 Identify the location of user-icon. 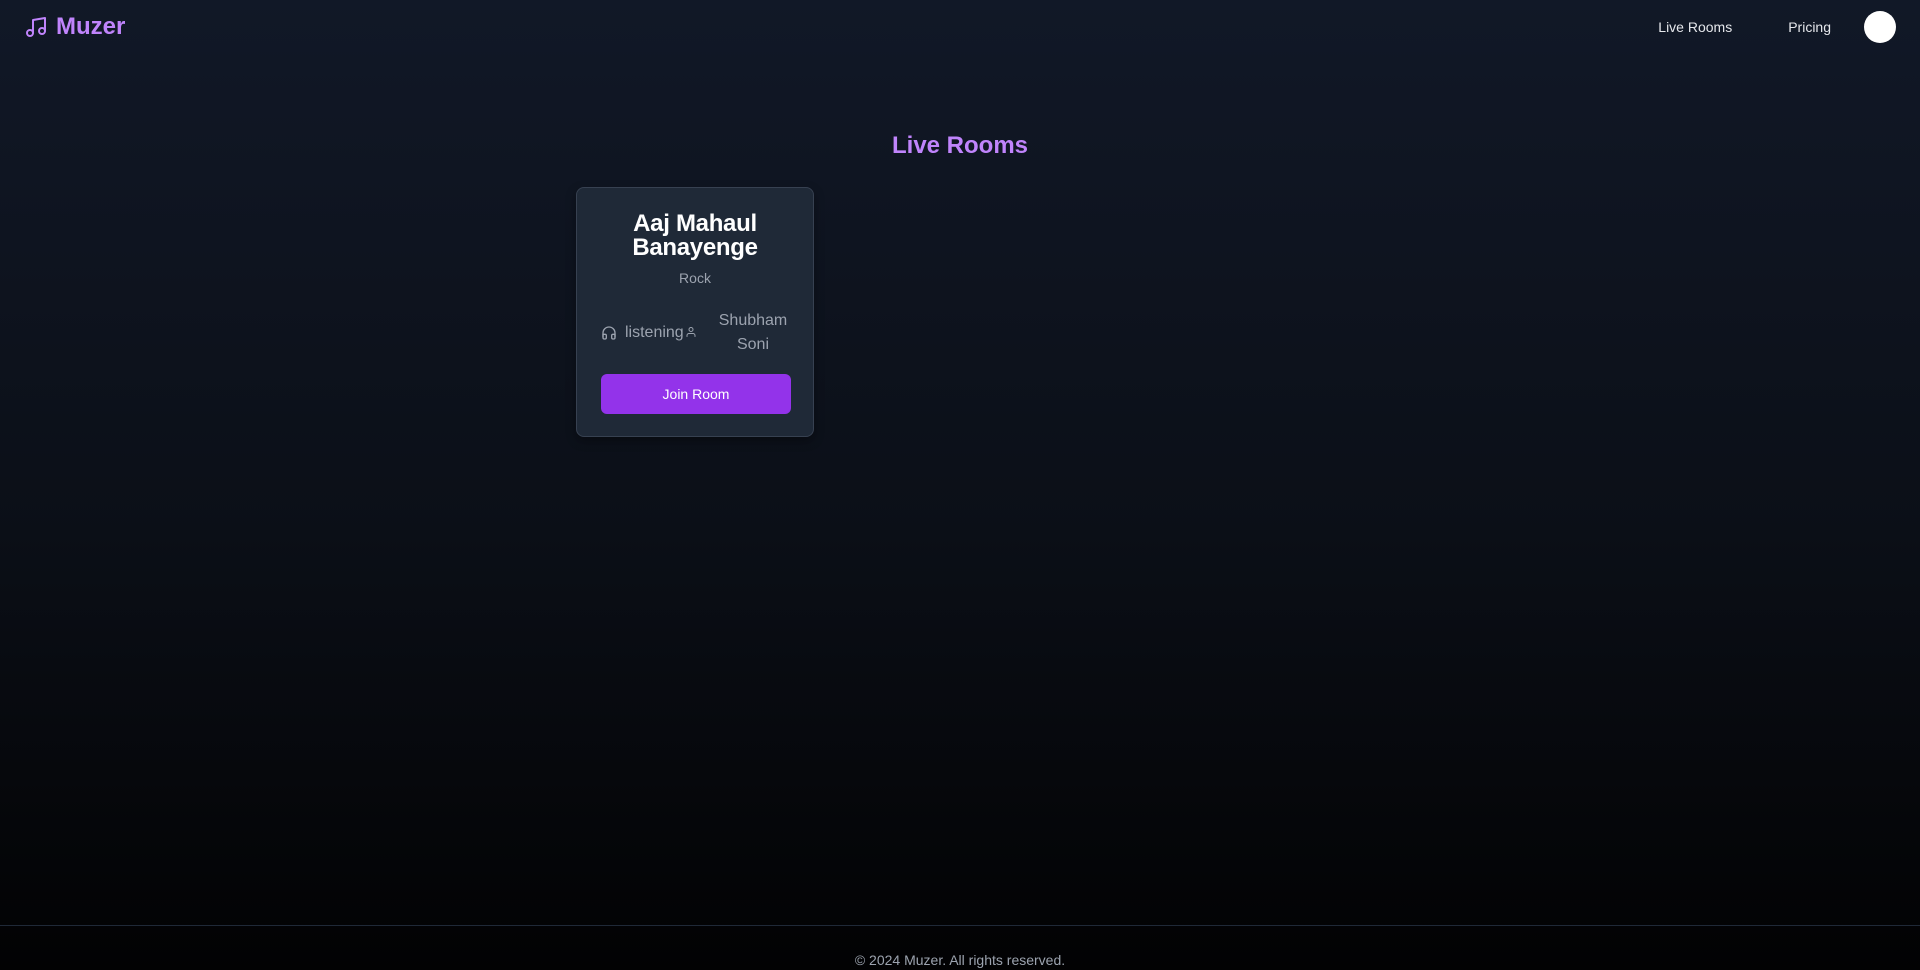
(691, 332).